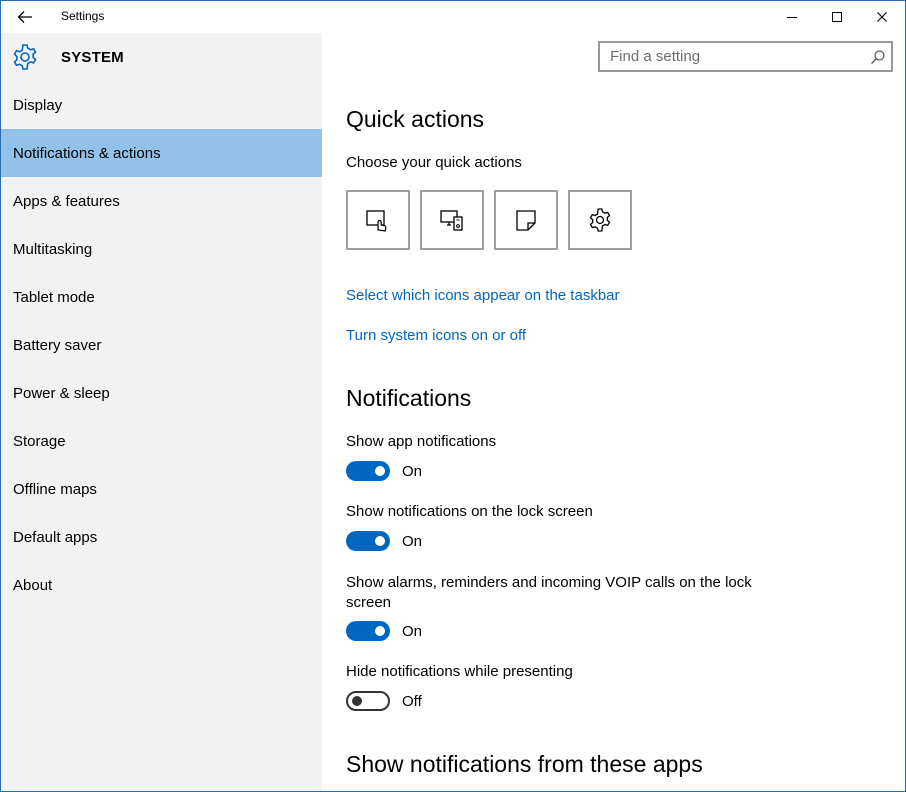 The height and width of the screenshot is (792, 906). I want to click on toggle-app-notifications, so click(368, 471).